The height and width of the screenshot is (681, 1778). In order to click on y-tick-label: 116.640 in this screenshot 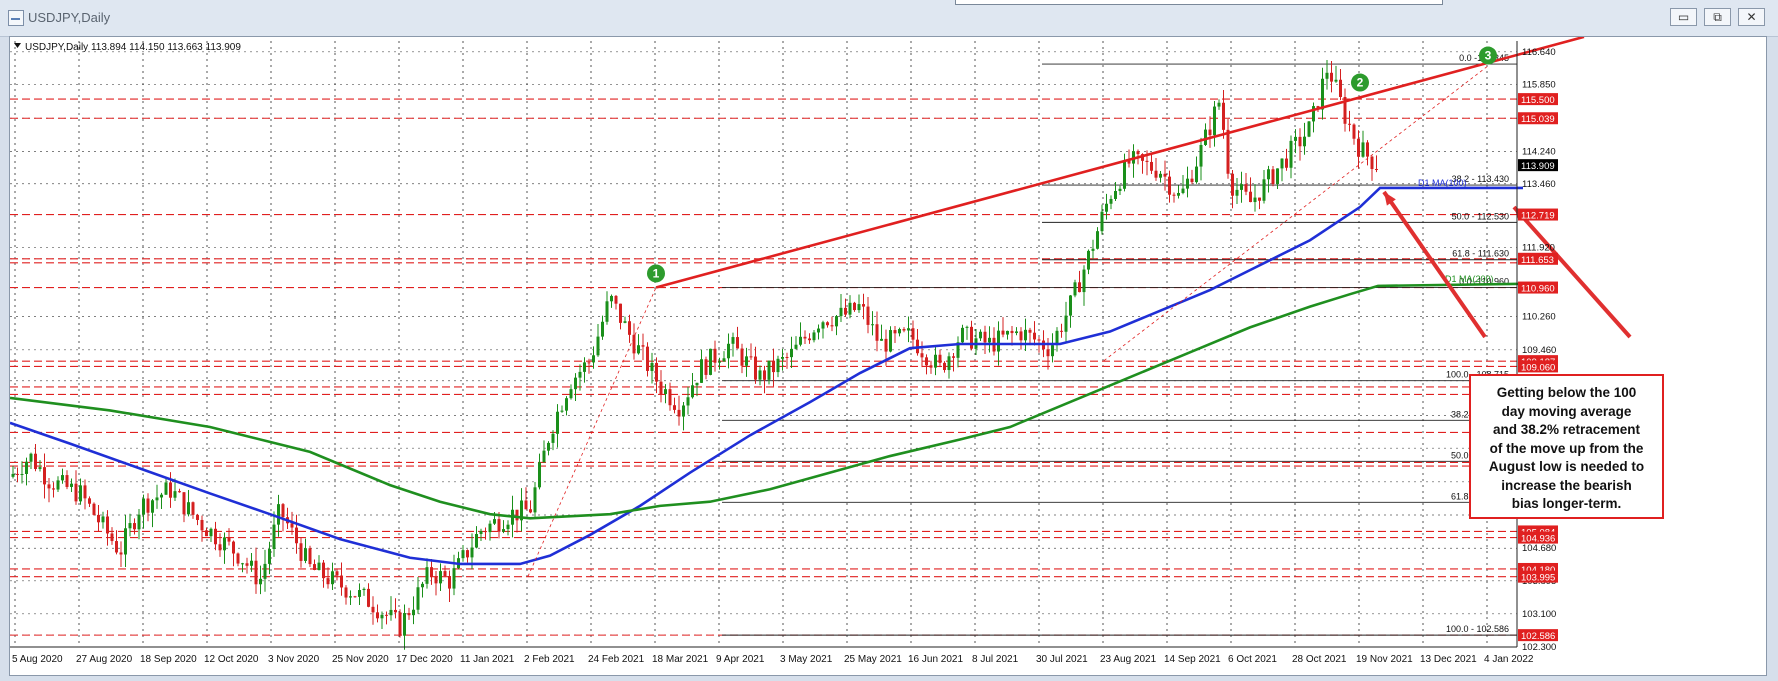, I will do `click(1539, 52)`.